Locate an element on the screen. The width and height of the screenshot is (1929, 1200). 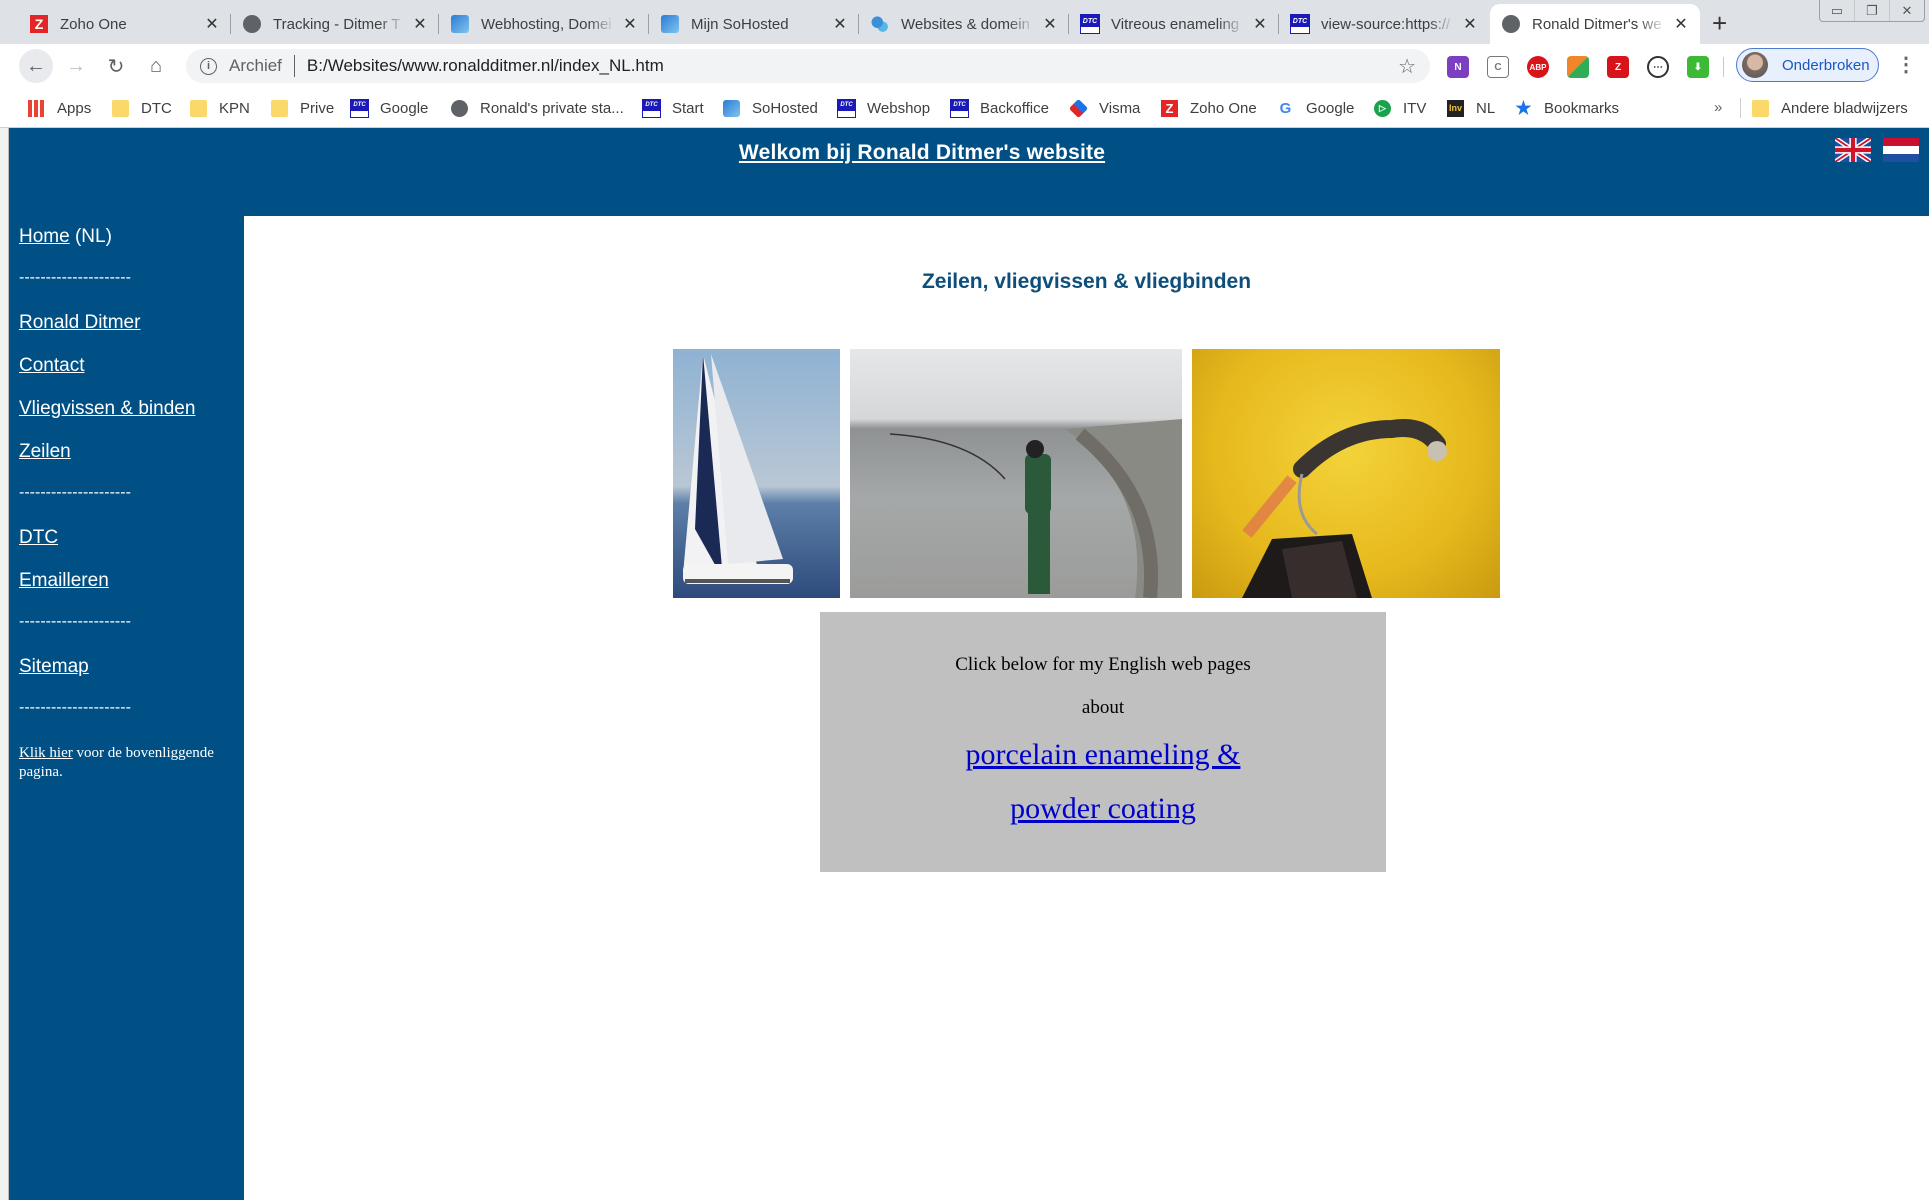
tab-zoho-one: Z Zoho One ✕ is located at coordinates (124, 24).